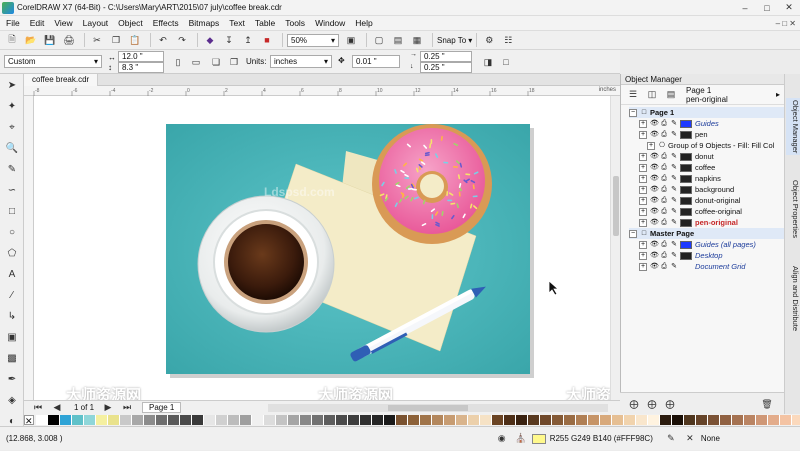 Image resolution: width=800 pixels, height=451 pixels. What do you see at coordinates (706, 189) in the screenshot?
I see `layer-row: + 👁 ⎙ ✎ background` at bounding box center [706, 189].